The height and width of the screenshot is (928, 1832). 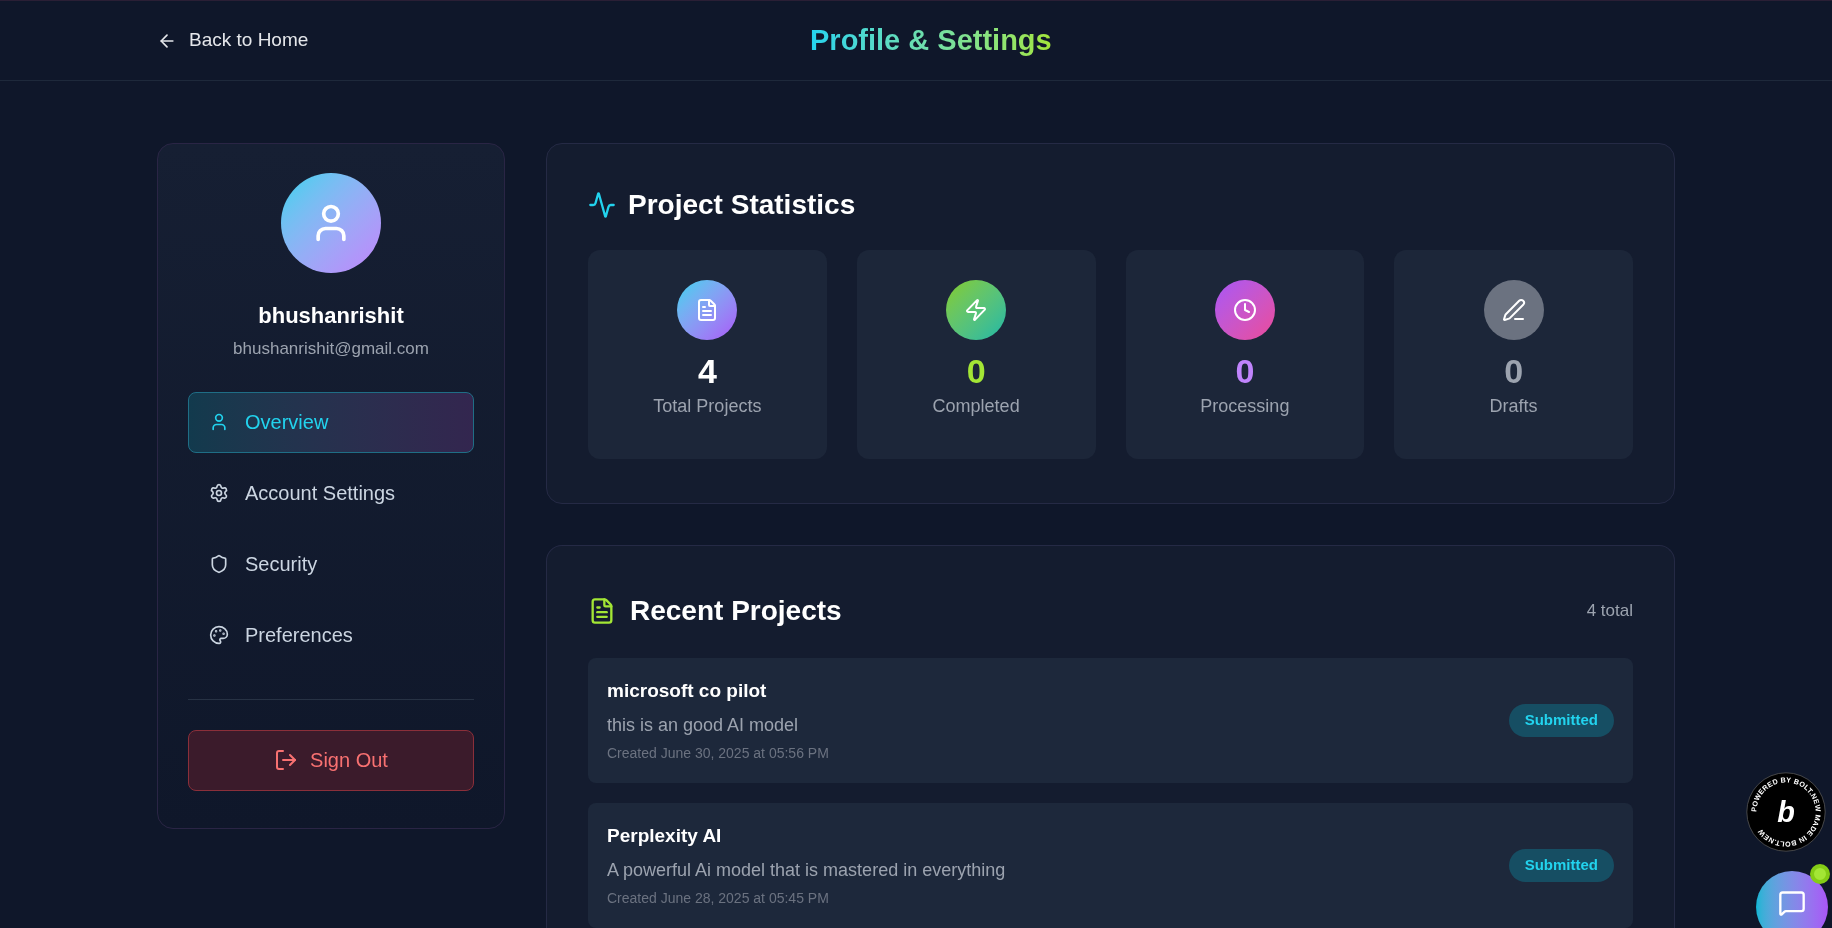 What do you see at coordinates (1110, 720) in the screenshot?
I see `project-row: microsoft co pilot this is an good AI model Created June 30, 2025 at 05:56 PM Submitted` at bounding box center [1110, 720].